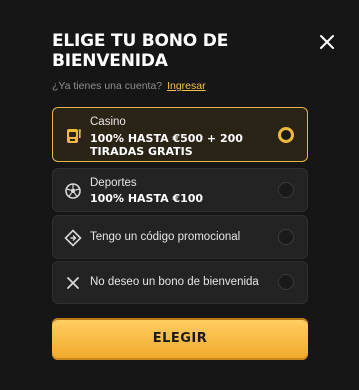  I want to click on option-no-bonus: No deseo un bono de bienvenida, so click(180, 282).